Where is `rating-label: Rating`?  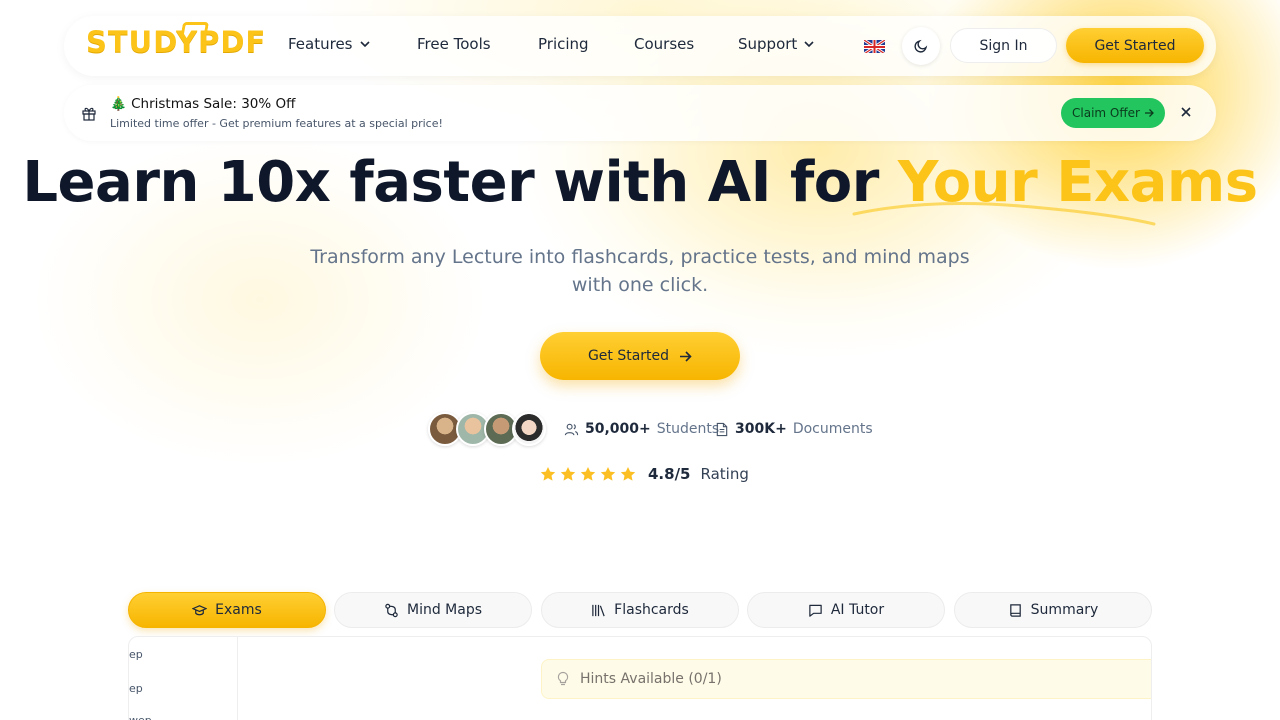
rating-label: Rating is located at coordinates (724, 474).